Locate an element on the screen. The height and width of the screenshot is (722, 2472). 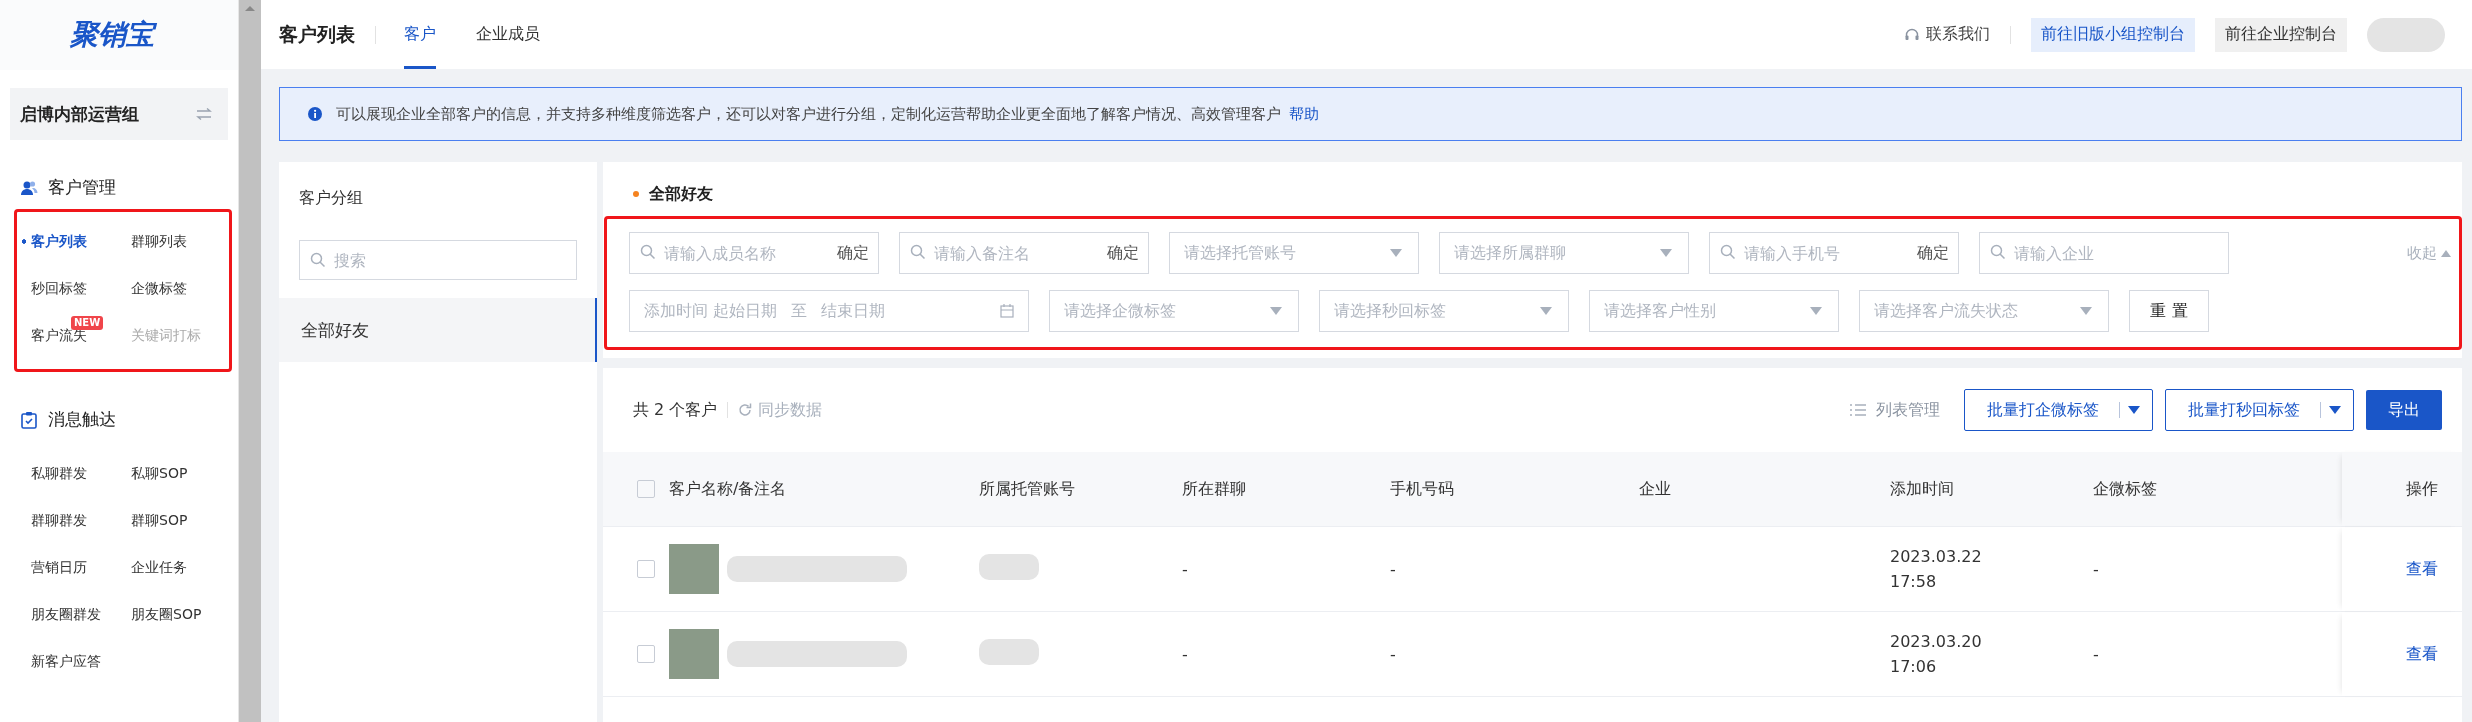
export-button: 导出 is located at coordinates (2404, 410).